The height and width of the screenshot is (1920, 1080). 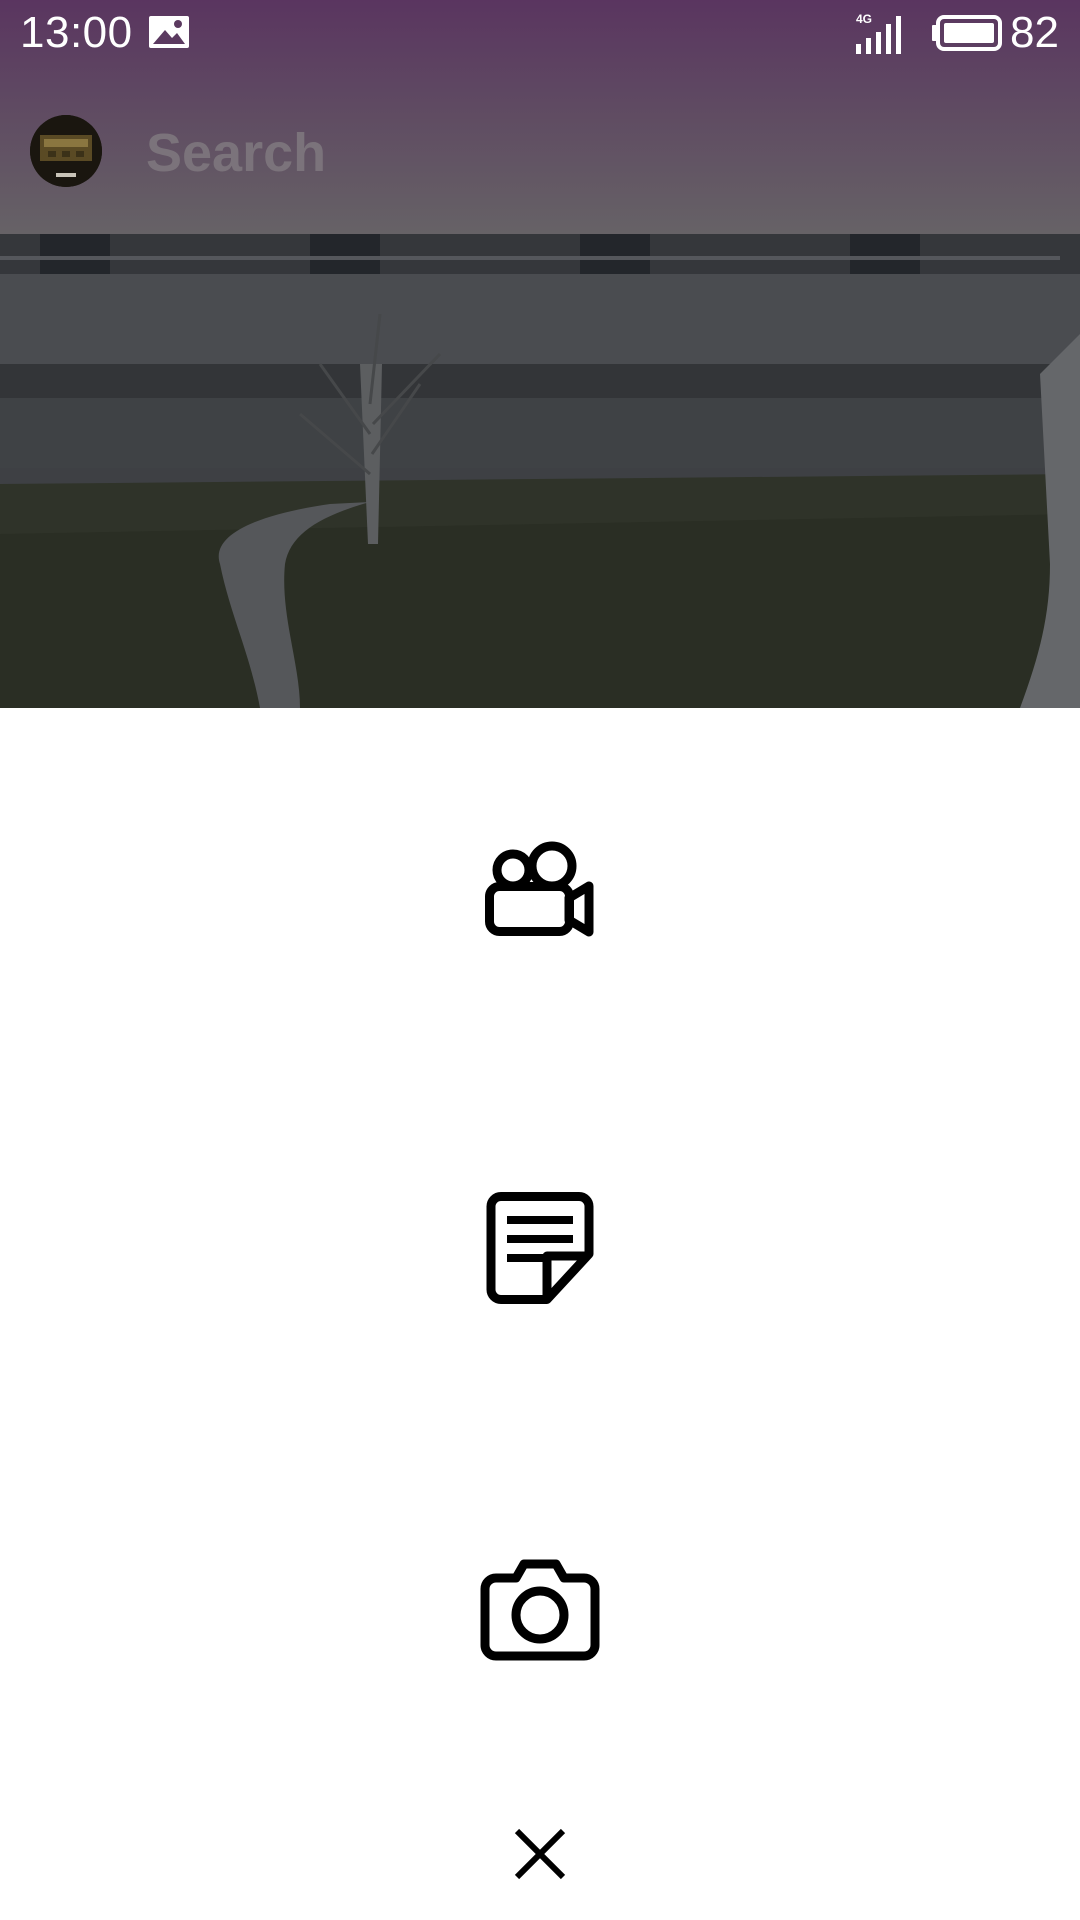 I want to click on close-button, so click(x=540, y=1837).